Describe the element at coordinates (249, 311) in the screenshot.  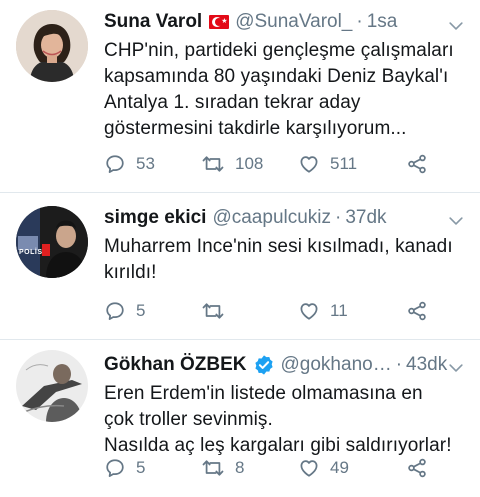
I see `retweet-button` at that location.